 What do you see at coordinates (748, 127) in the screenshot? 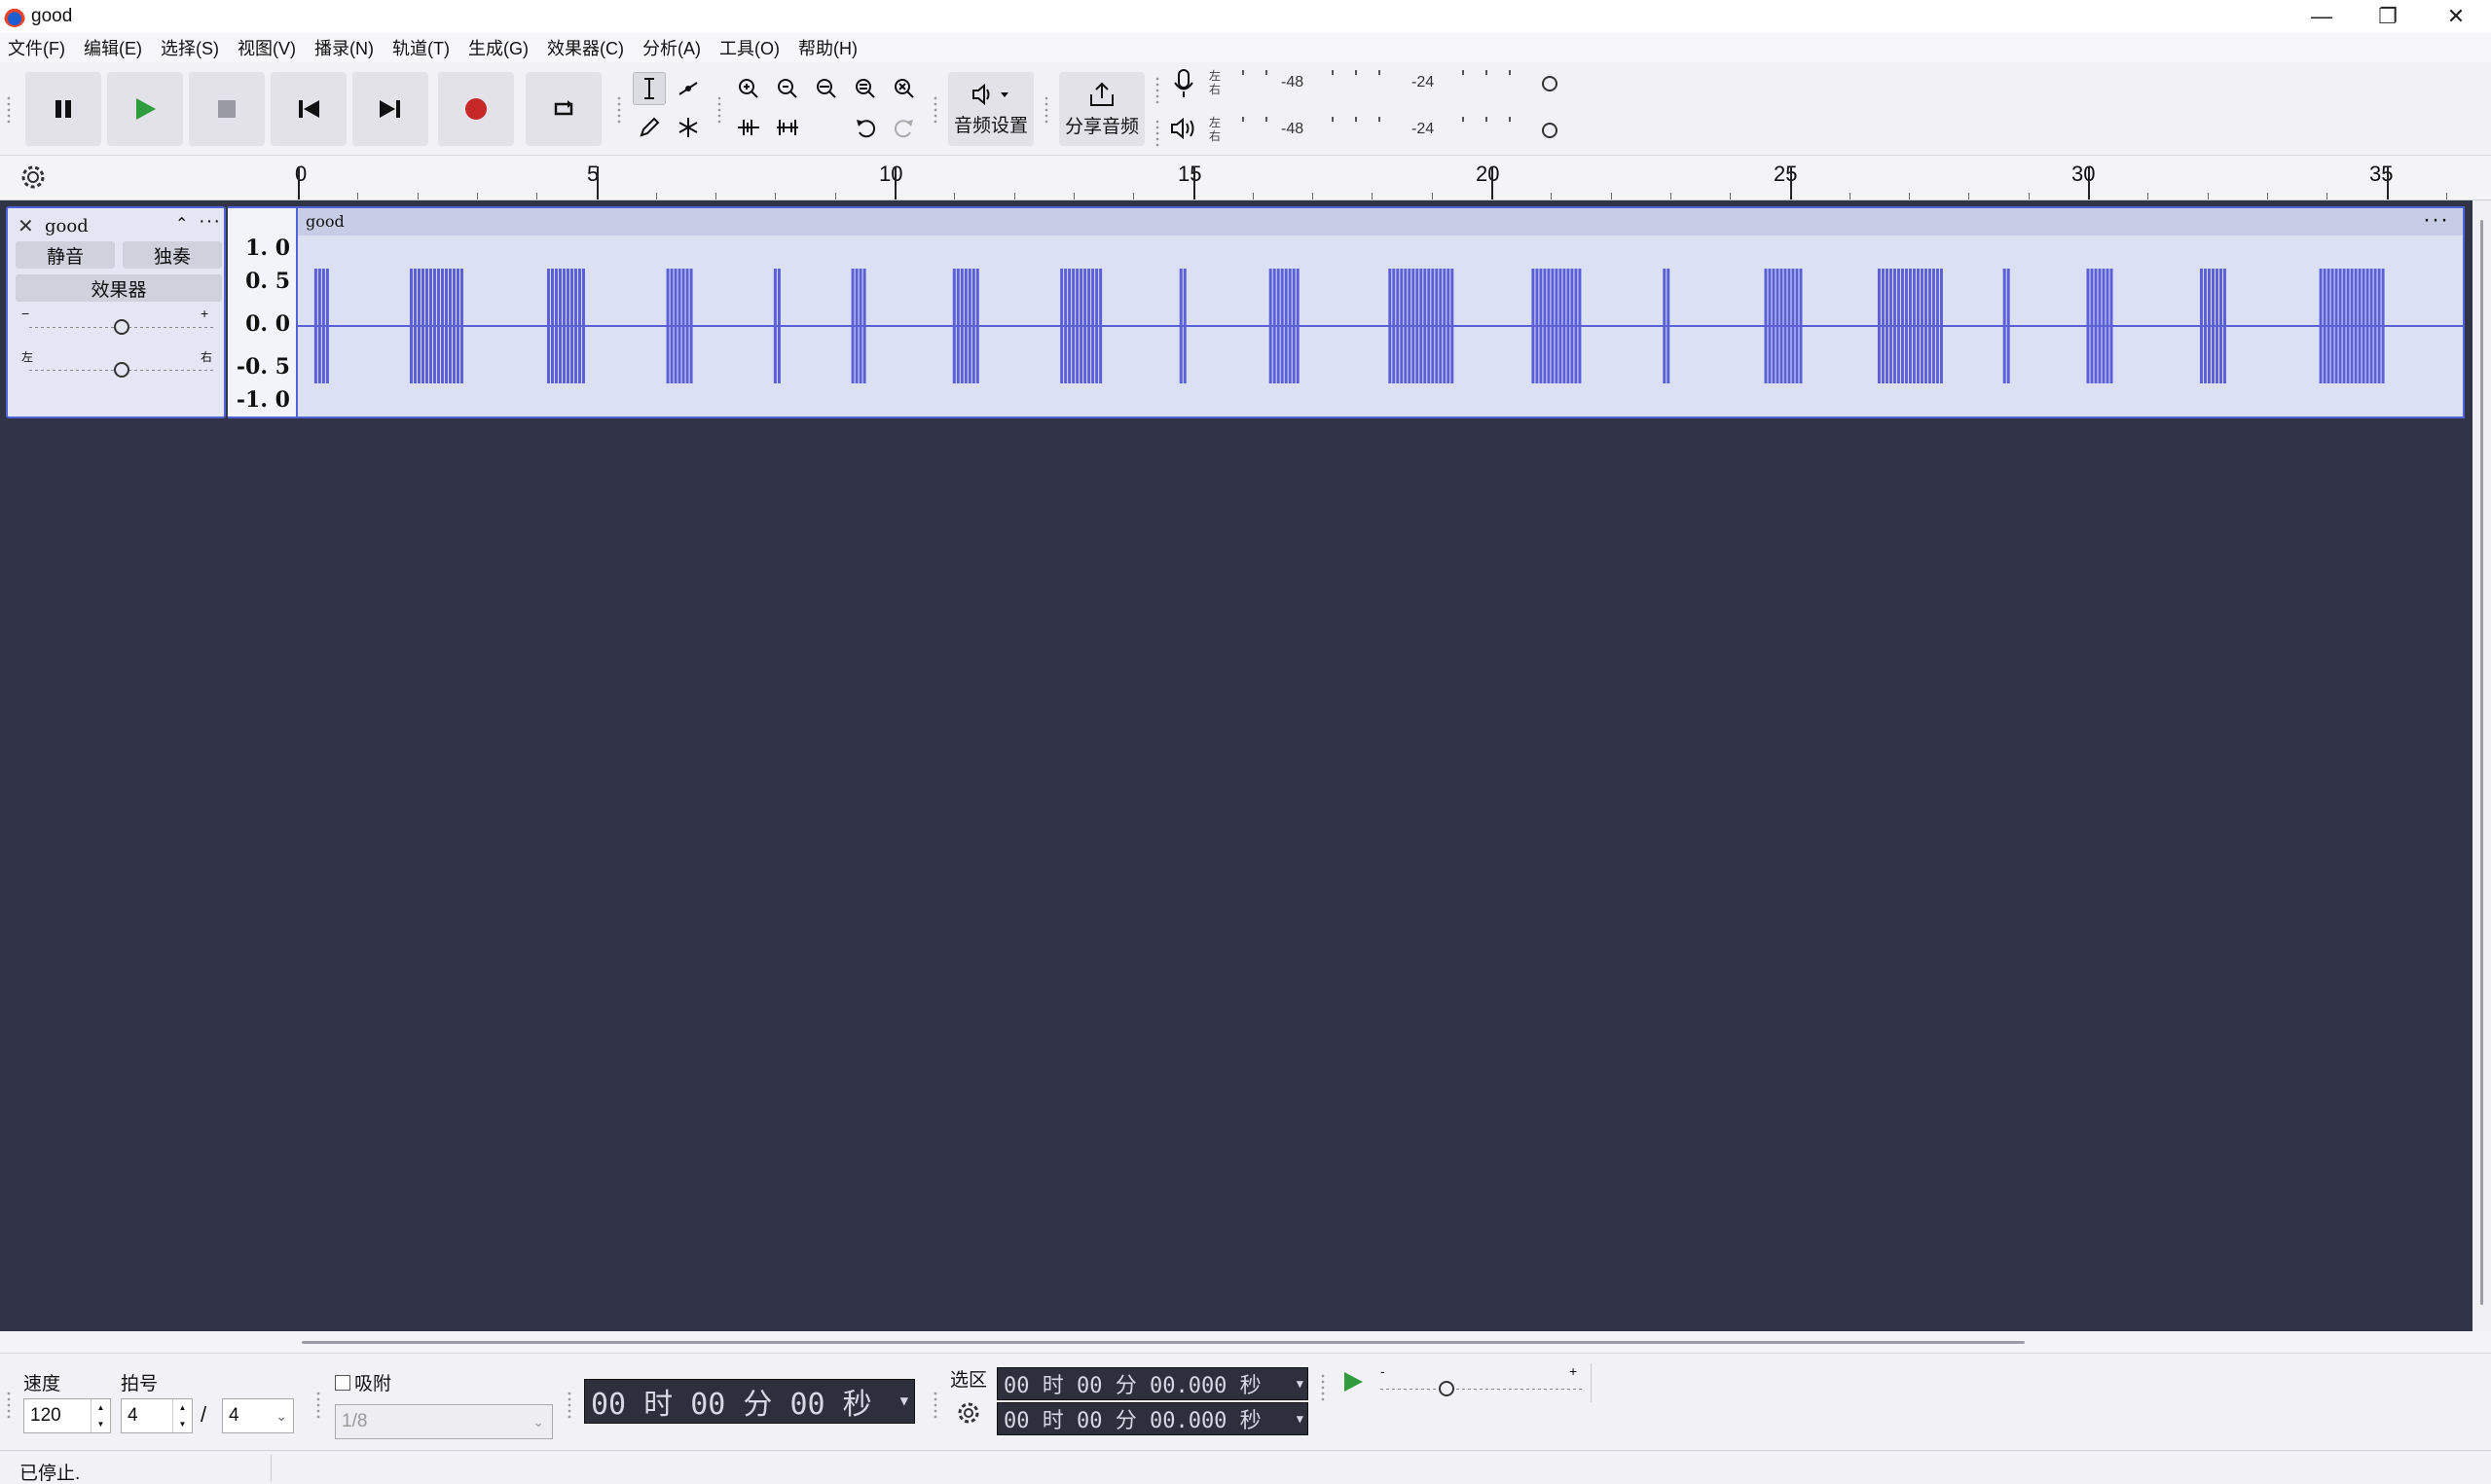
I see `trim-button` at bounding box center [748, 127].